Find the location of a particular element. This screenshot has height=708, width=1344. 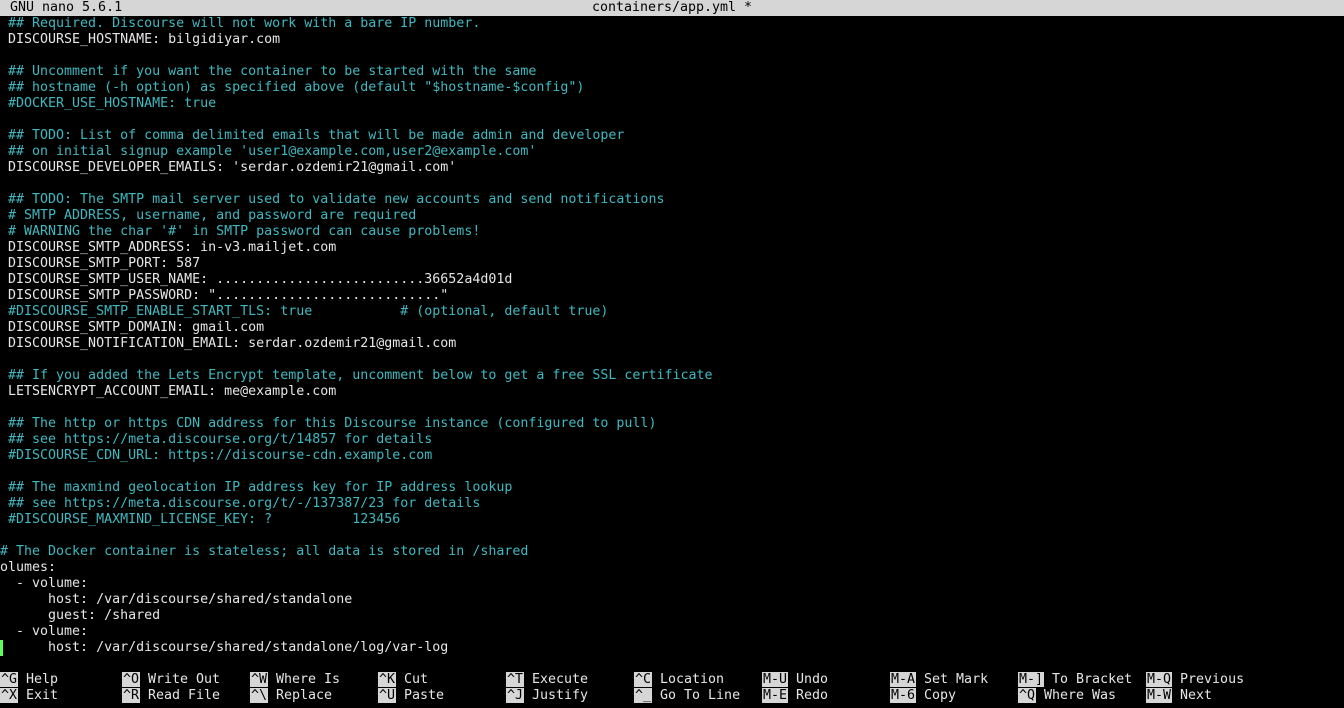

shortcut-label: Redo is located at coordinates (812, 695).